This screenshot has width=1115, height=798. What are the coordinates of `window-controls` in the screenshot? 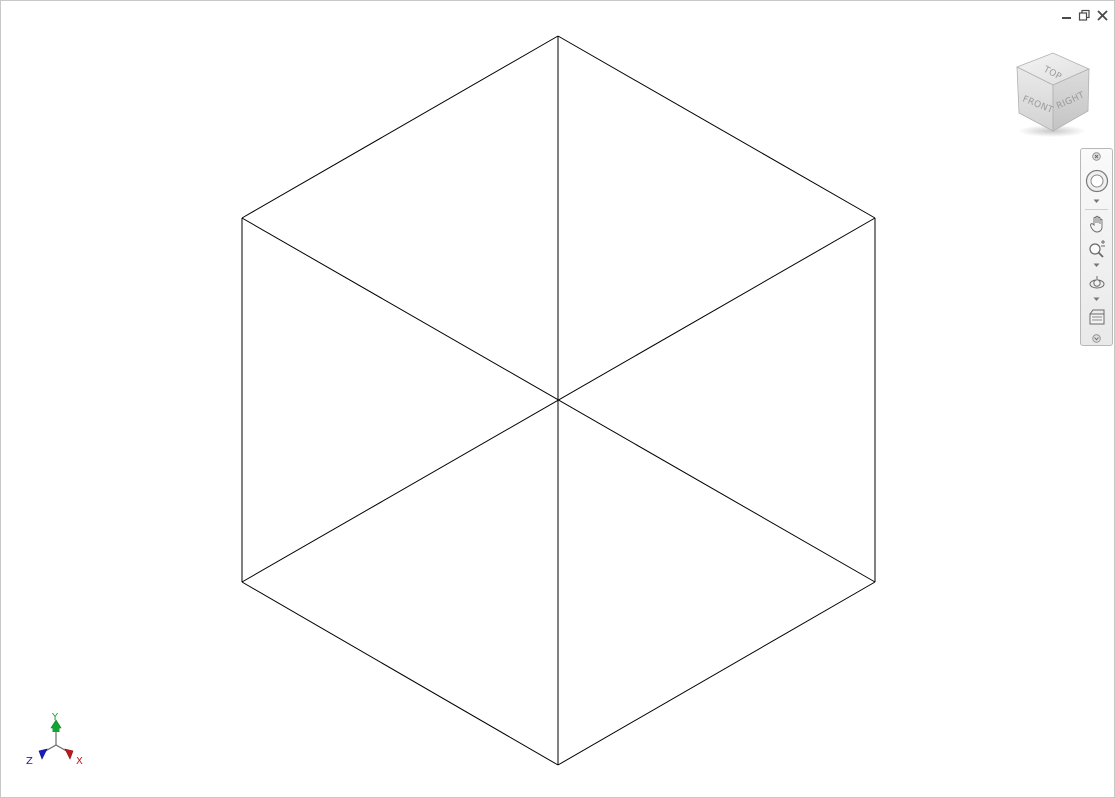 It's located at (1084, 15).